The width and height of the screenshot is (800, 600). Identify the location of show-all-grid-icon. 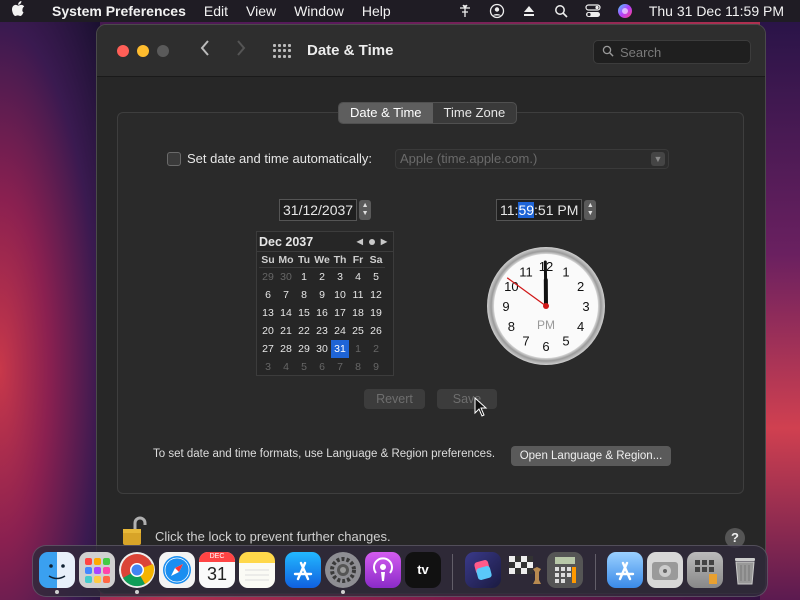
(282, 51).